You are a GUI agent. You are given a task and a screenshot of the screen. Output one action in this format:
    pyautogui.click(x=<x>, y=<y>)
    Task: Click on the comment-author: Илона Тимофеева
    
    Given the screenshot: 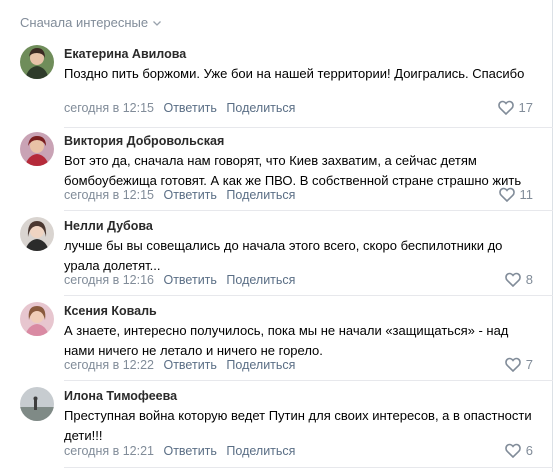 What is the action you would take?
    pyautogui.click(x=120, y=396)
    